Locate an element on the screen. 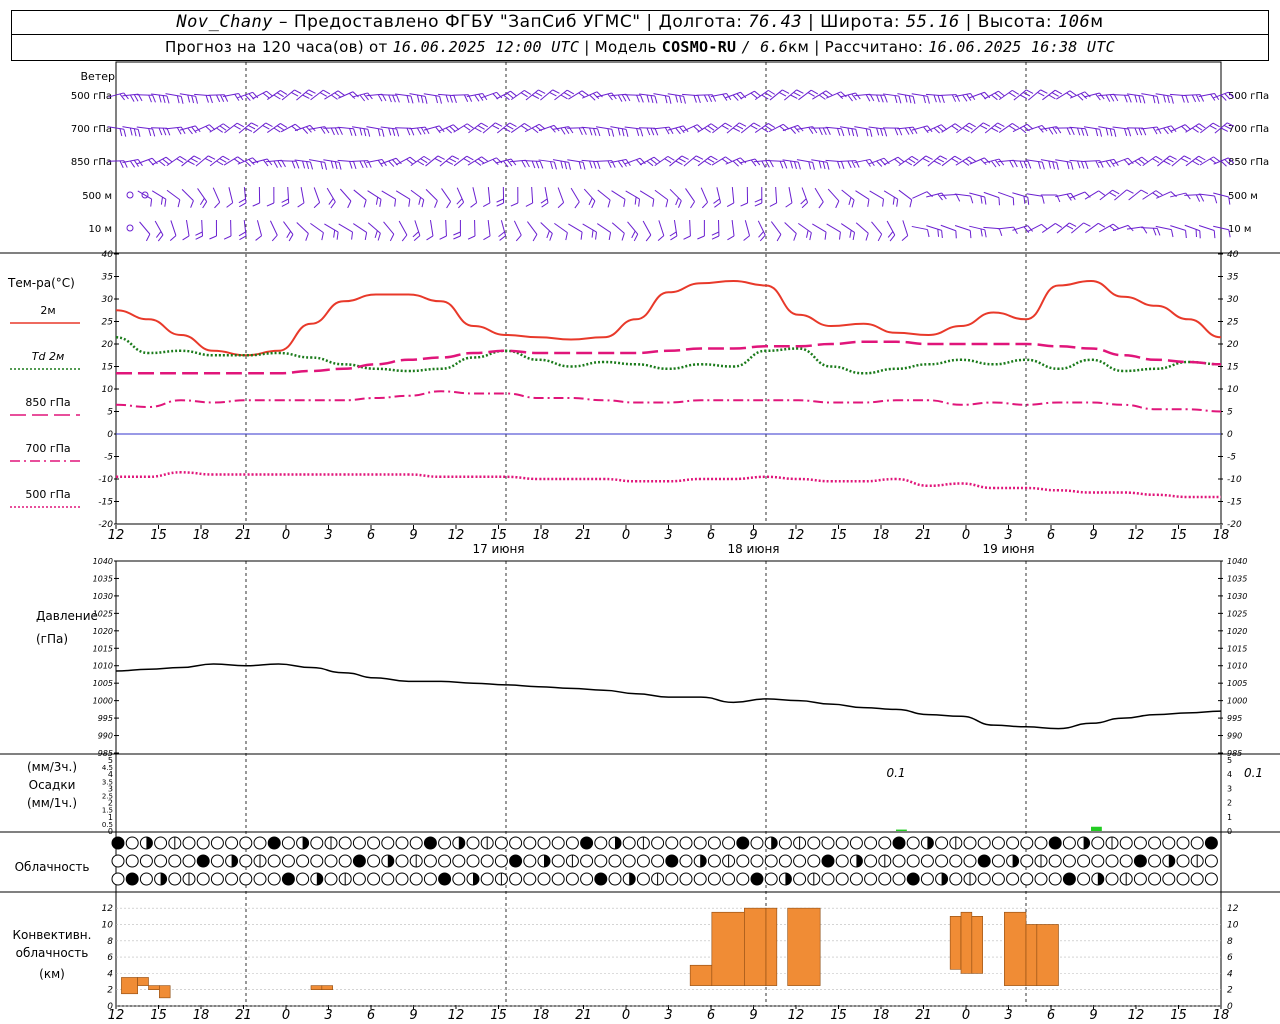  time-tick-label: 12 is located at coordinates (796, 1015).